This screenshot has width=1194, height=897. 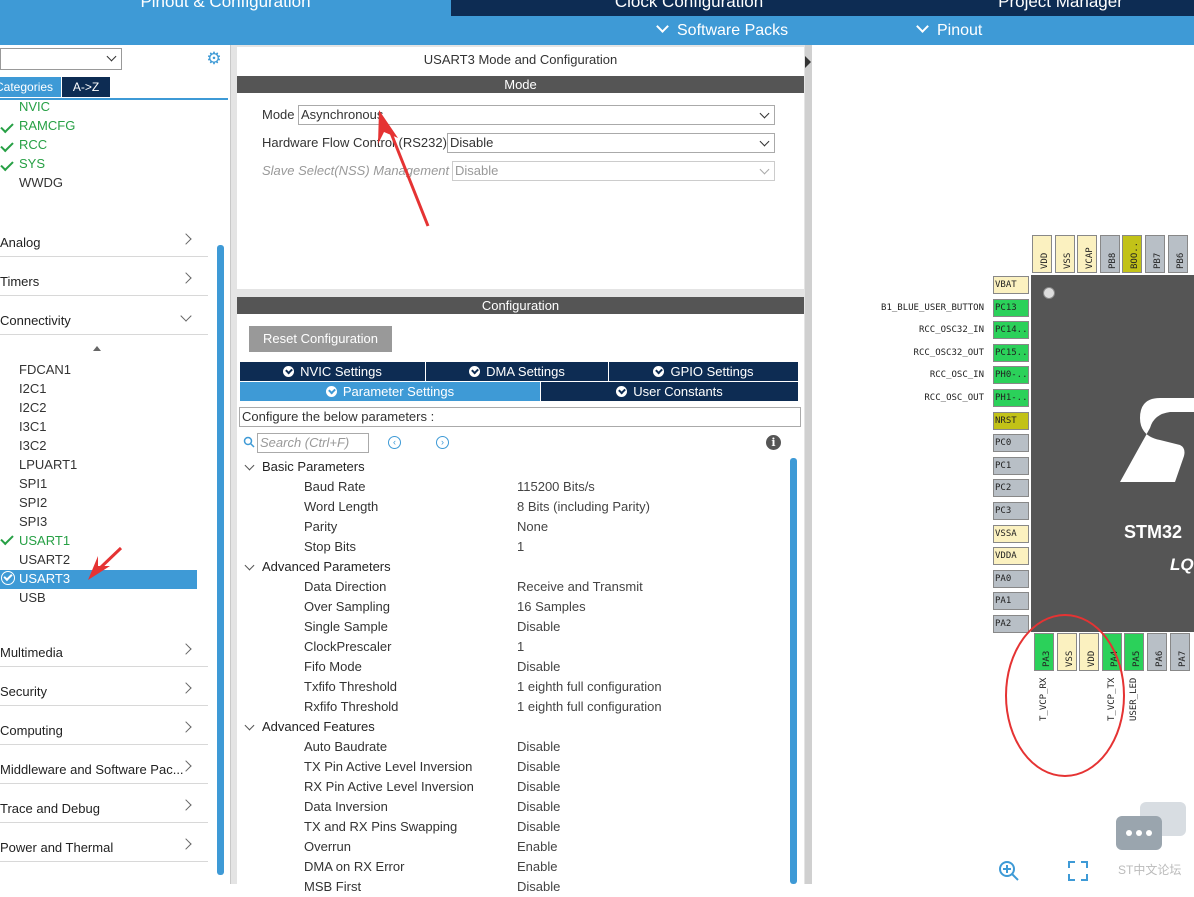 I want to click on pin-pa0: PA0, so click(x=1011, y=578).